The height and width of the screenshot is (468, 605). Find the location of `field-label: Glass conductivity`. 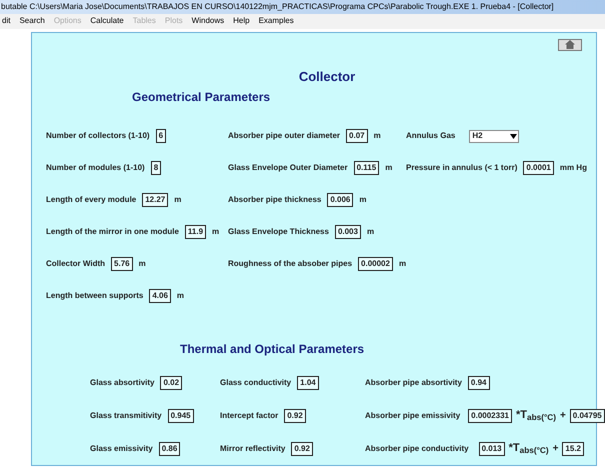

field-label: Glass conductivity is located at coordinates (256, 382).